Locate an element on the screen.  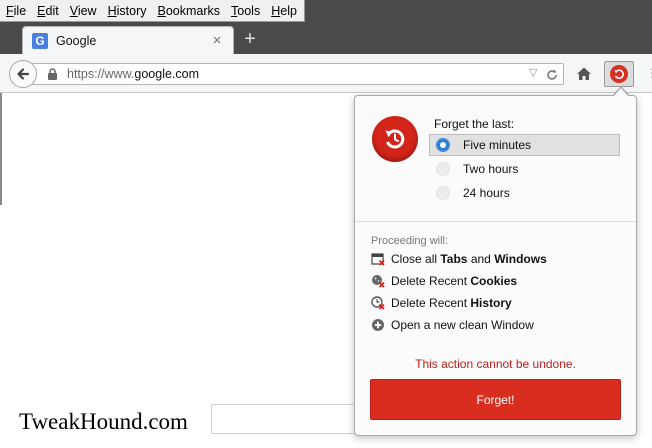
google-favicon-icon: G is located at coordinates (40, 40).